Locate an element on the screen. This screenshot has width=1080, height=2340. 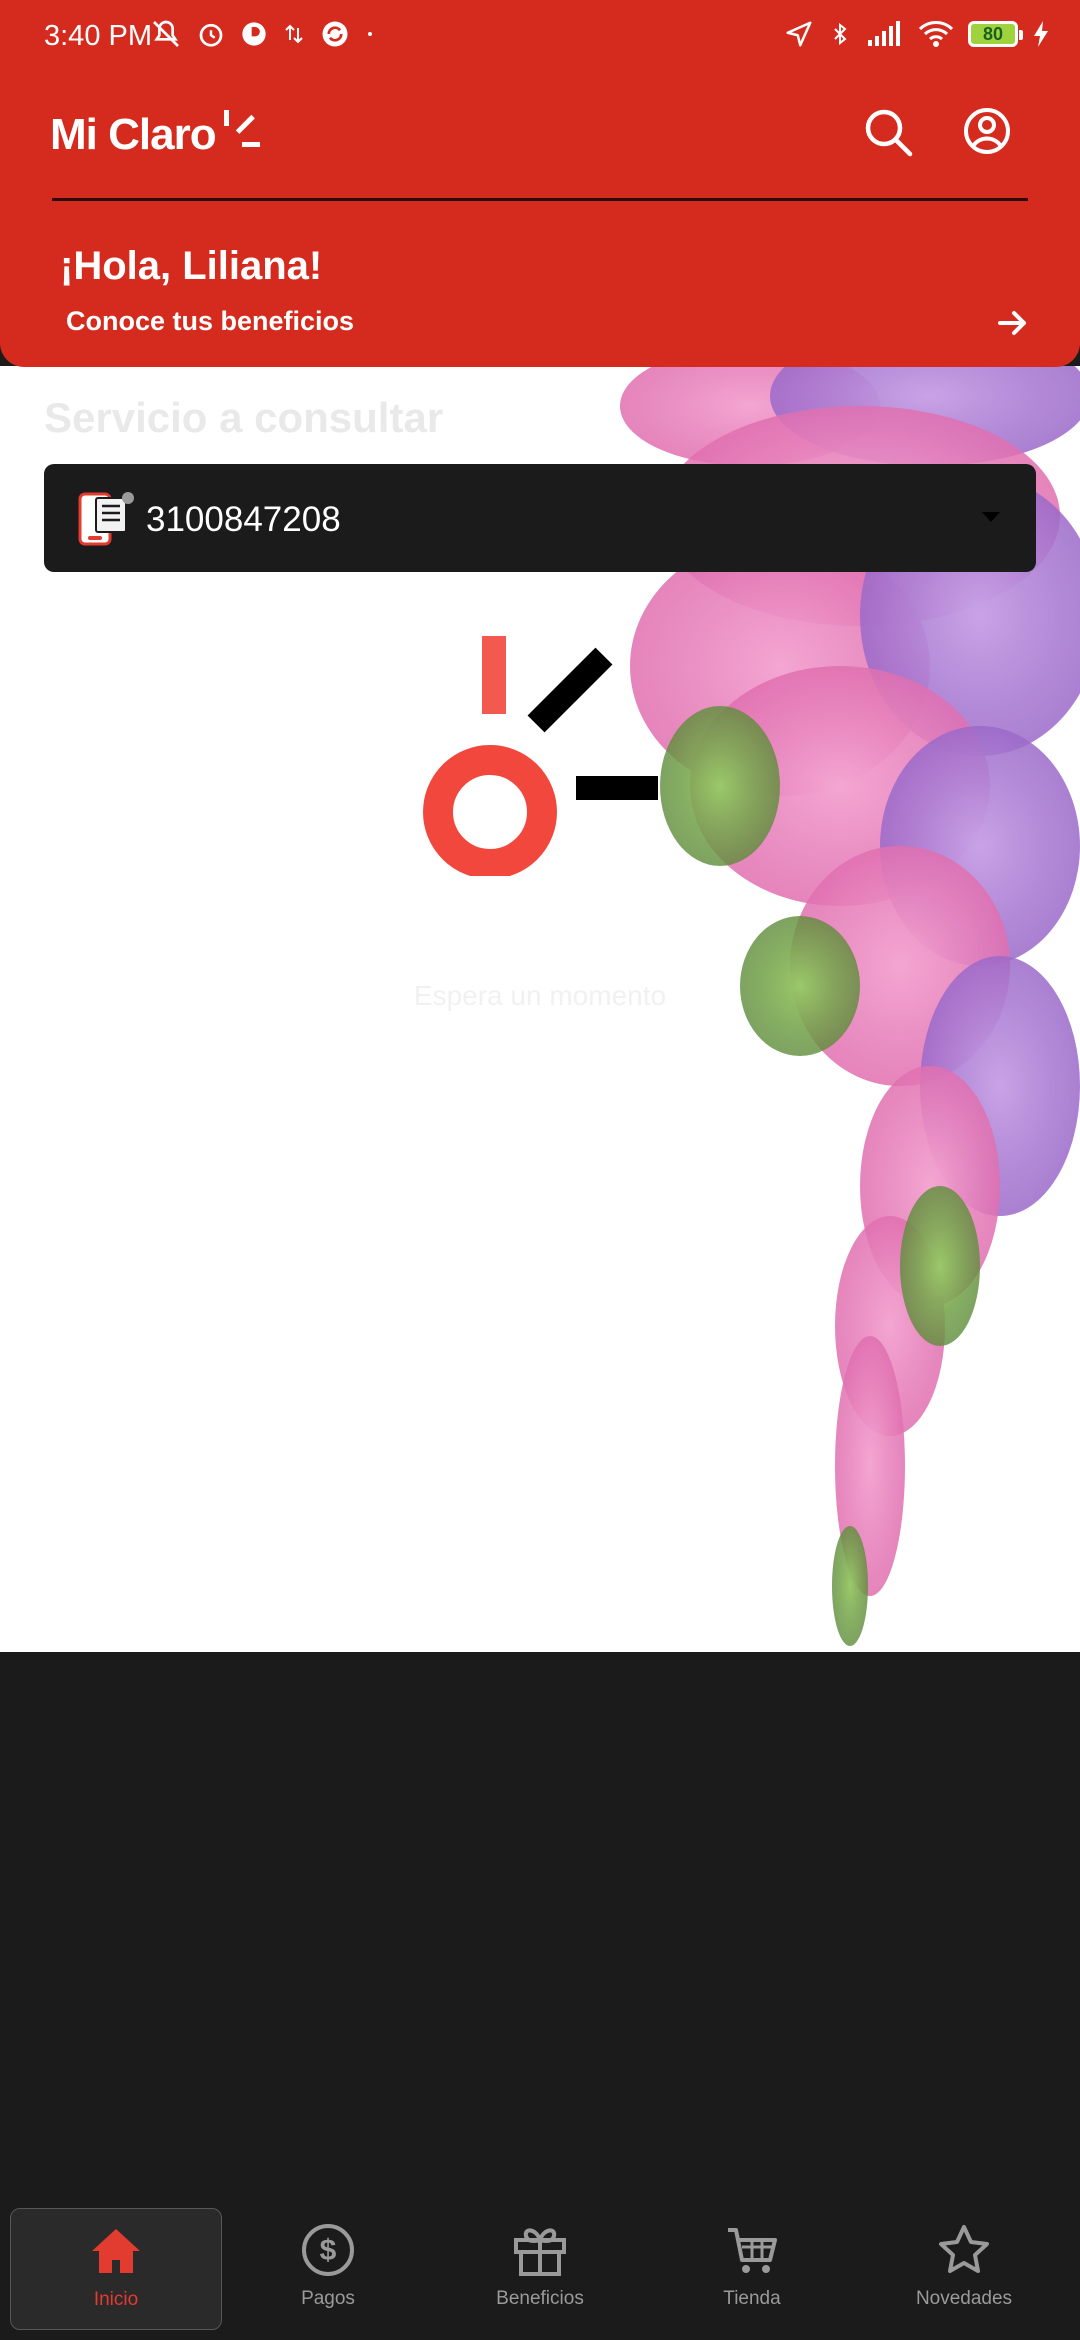
header-divider is located at coordinates (540, 199).